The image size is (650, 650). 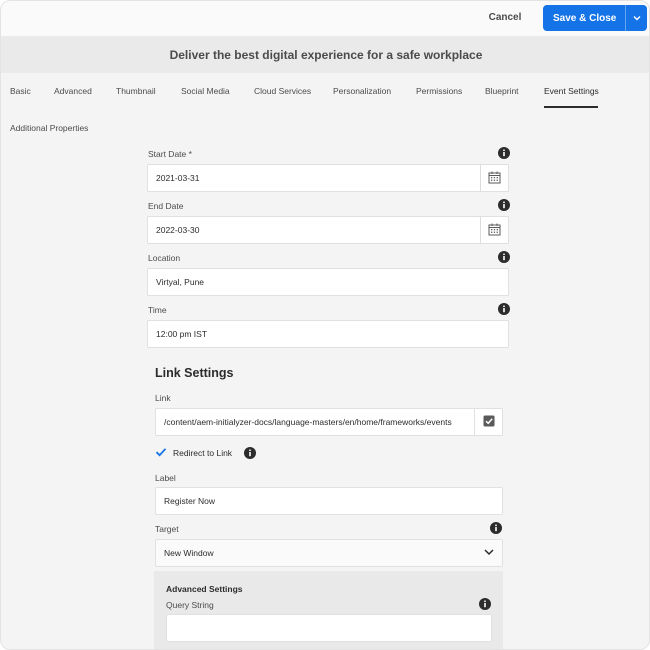 I want to click on advanced-settings-heading: Advanced Settings, so click(x=204, y=589).